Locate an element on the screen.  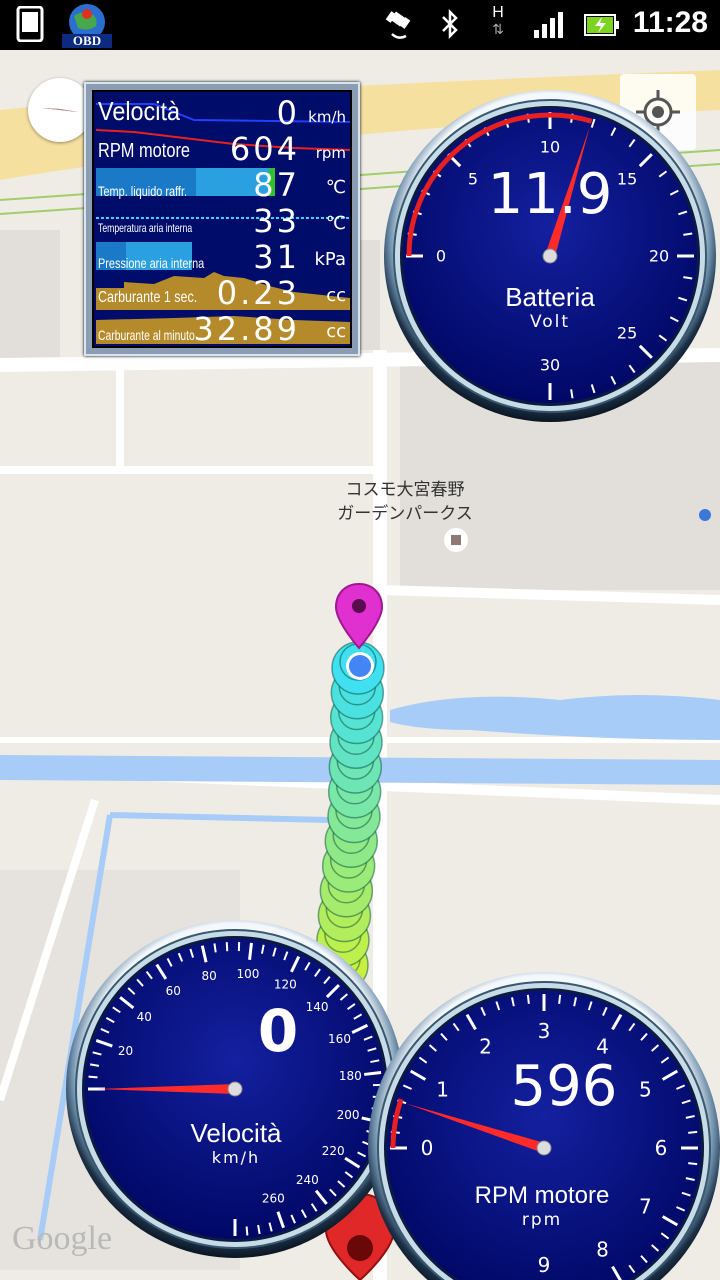
gauge-tick-label: 220 is located at coordinates (333, 1151).